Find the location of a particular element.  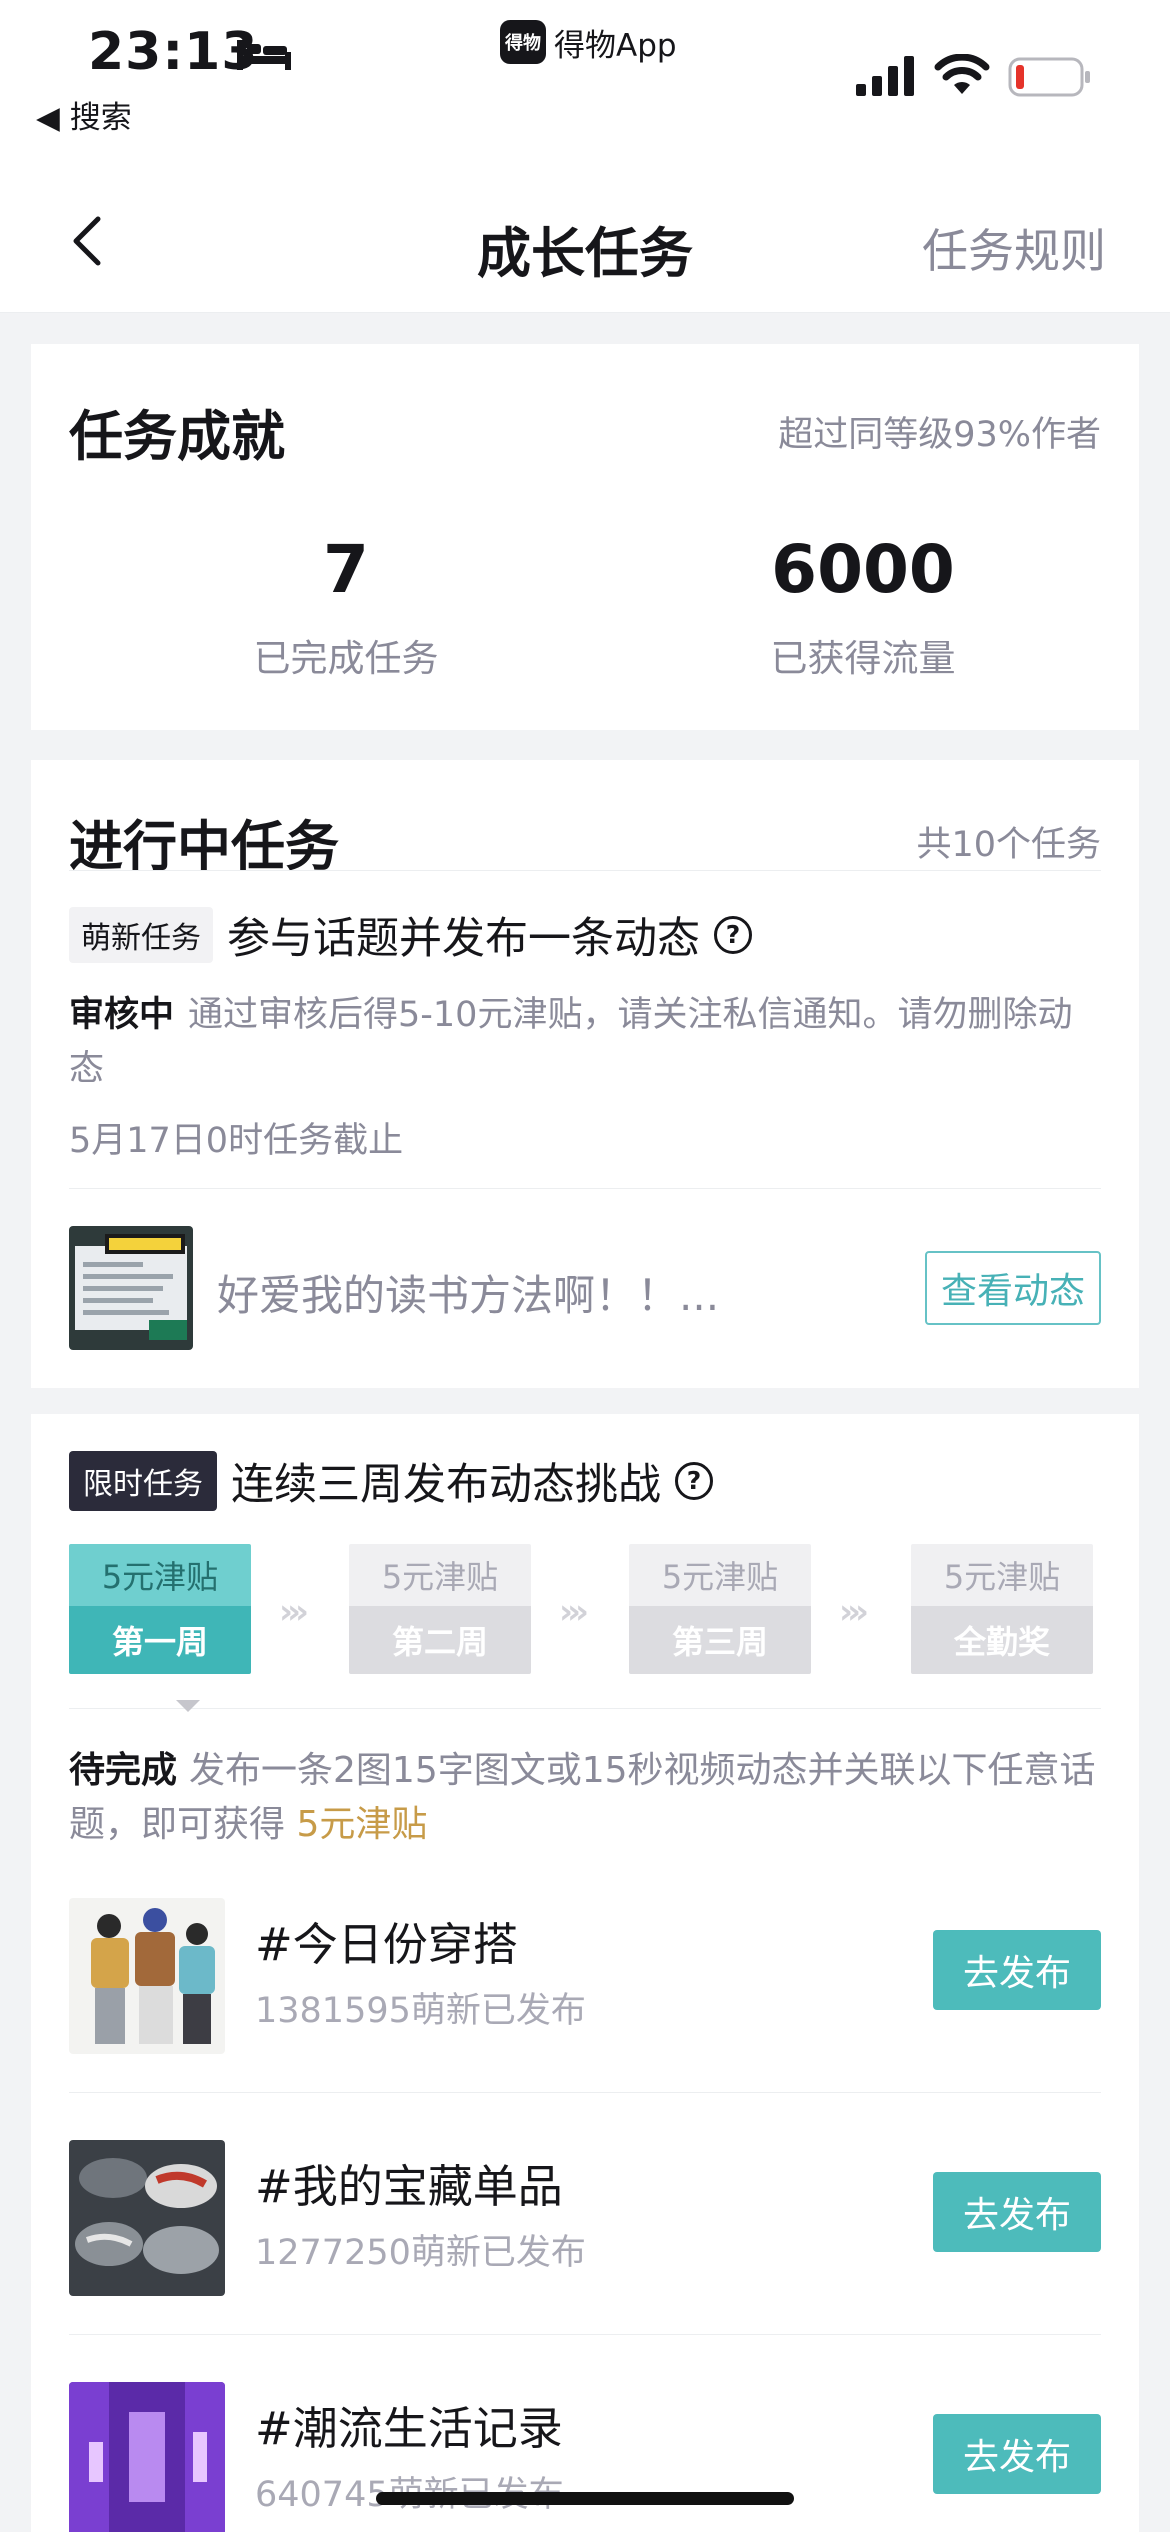

week-step-2: 5元津贴 第二周 is located at coordinates (440, 1609).